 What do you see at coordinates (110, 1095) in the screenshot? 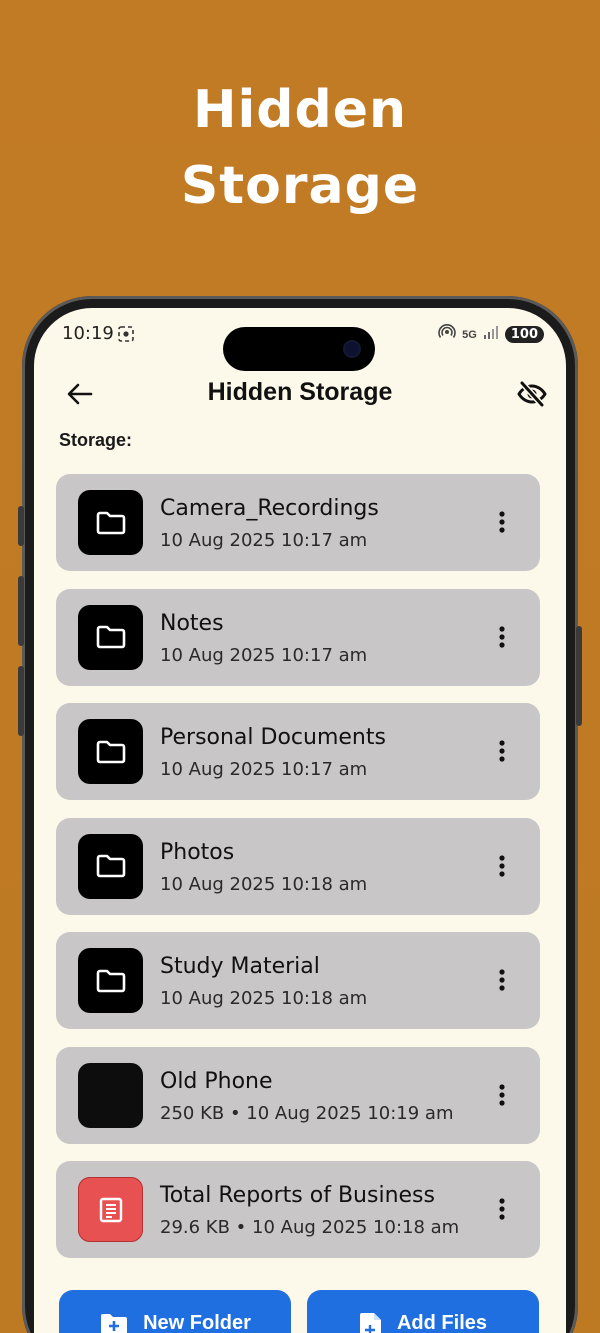
I see `image-thumbnail` at bounding box center [110, 1095].